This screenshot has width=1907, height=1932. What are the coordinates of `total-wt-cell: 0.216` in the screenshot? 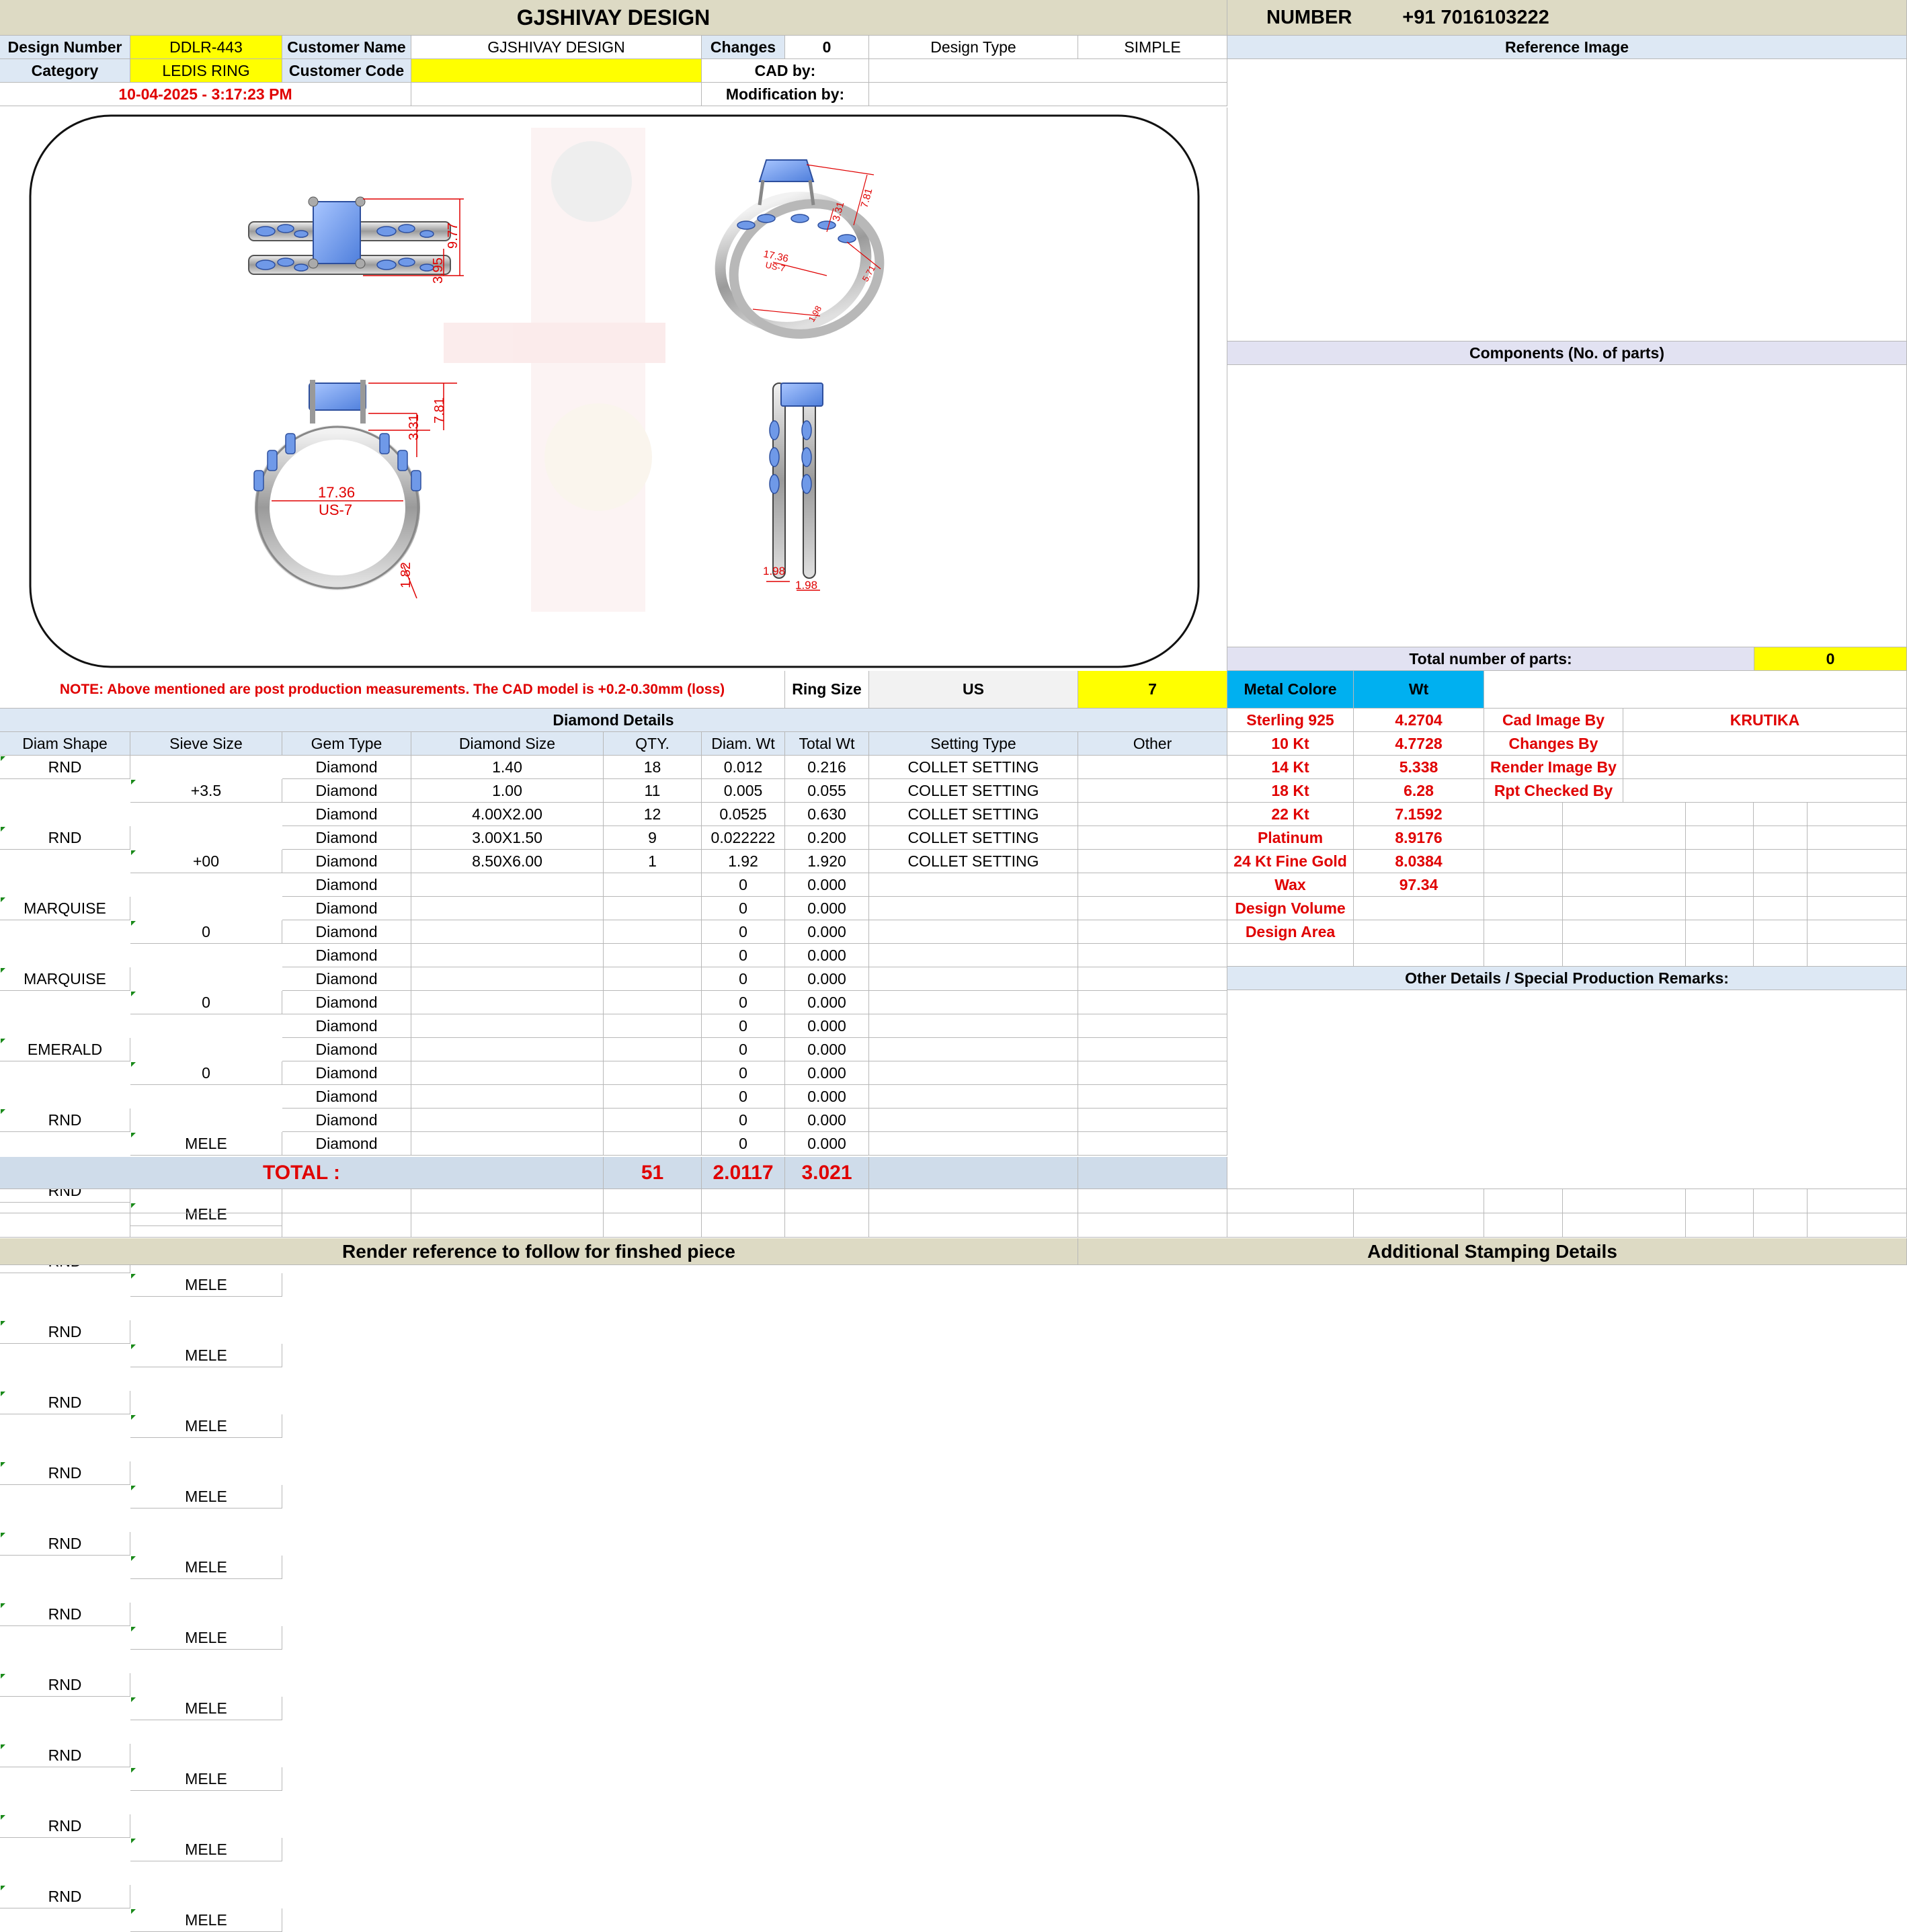 It's located at (827, 767).